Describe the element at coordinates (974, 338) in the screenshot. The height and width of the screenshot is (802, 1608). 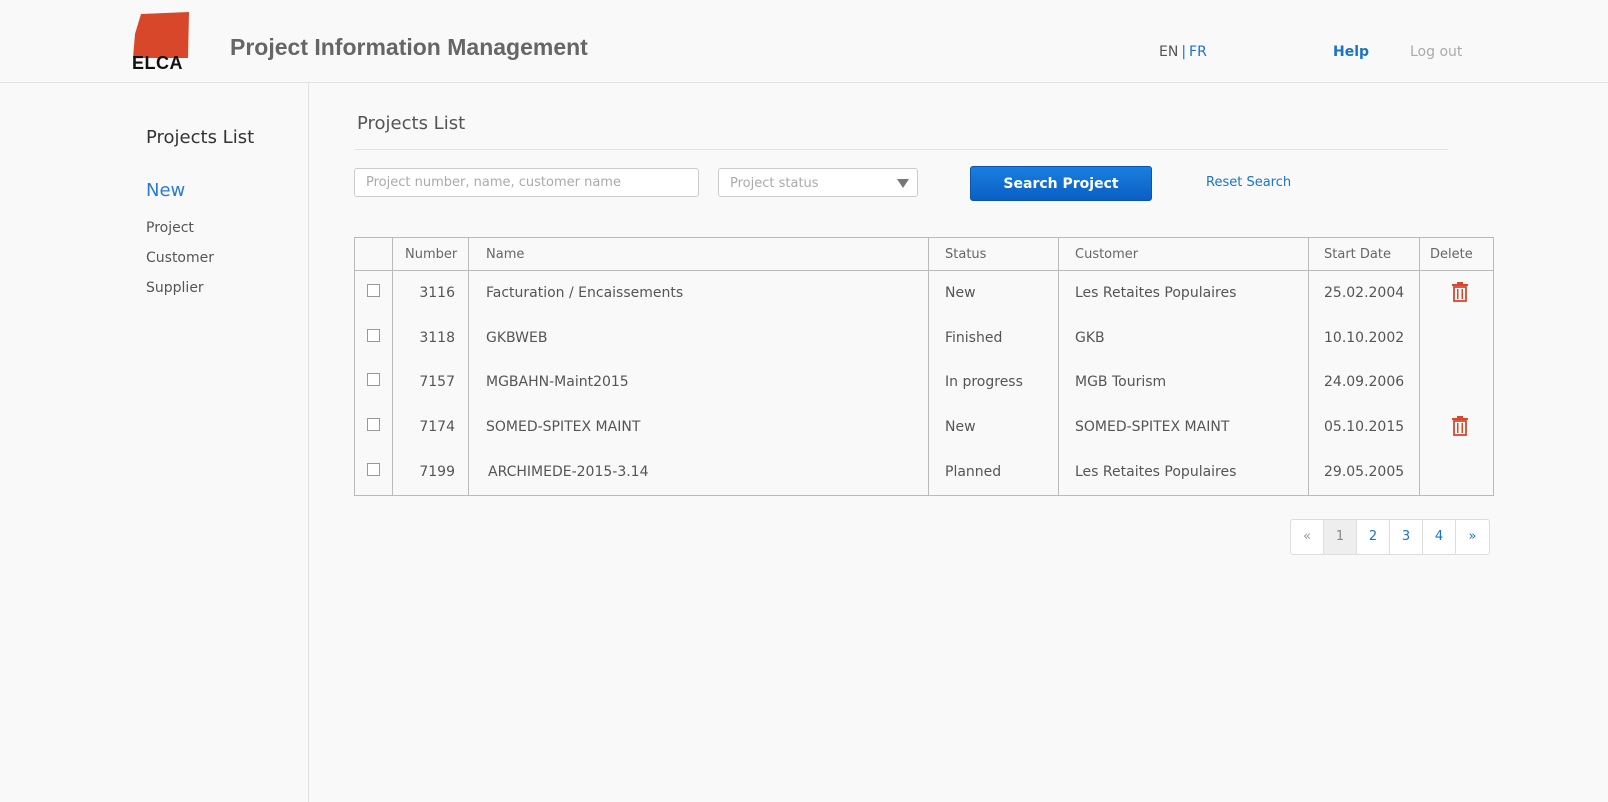
I see `project-status: Finished` at that location.